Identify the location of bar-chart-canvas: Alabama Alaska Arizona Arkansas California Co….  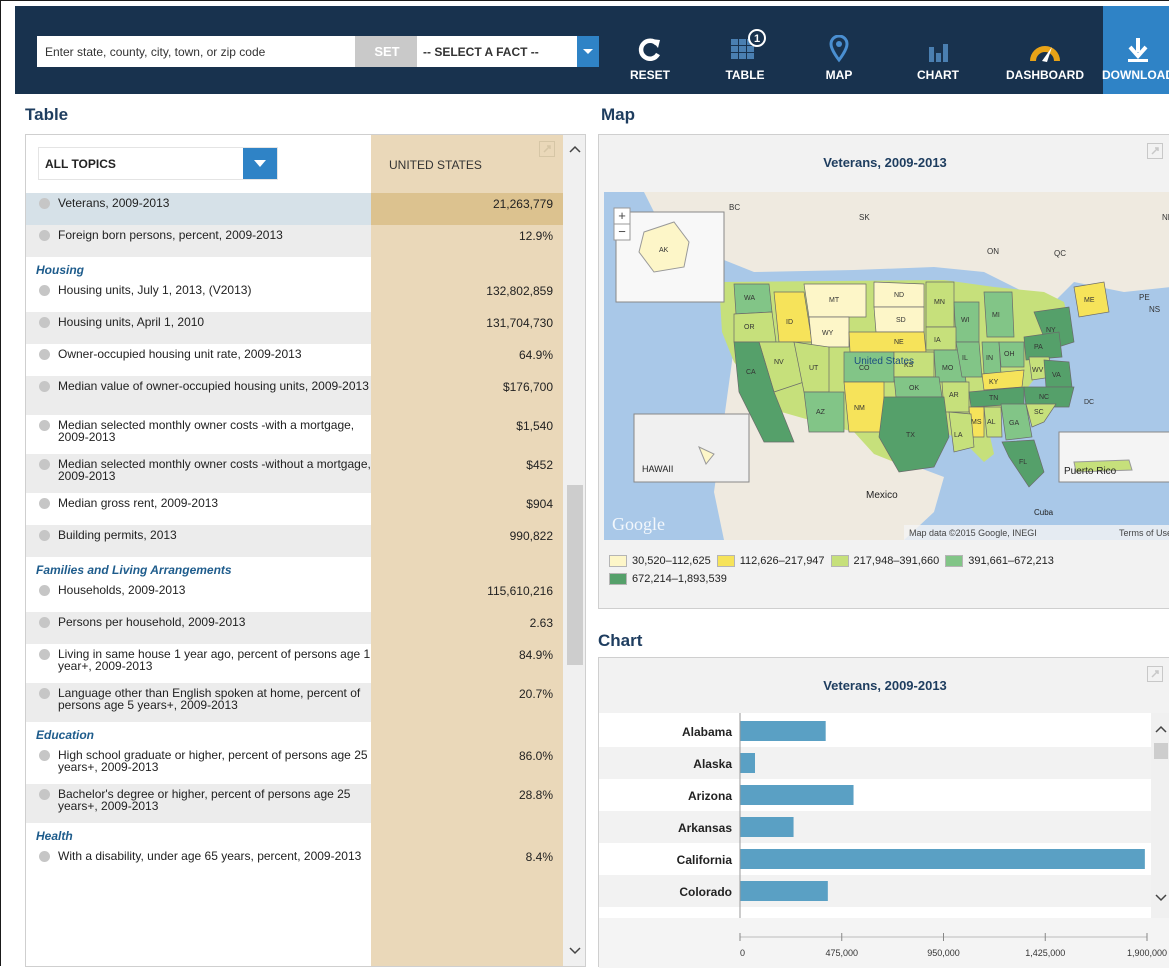
(884, 840).